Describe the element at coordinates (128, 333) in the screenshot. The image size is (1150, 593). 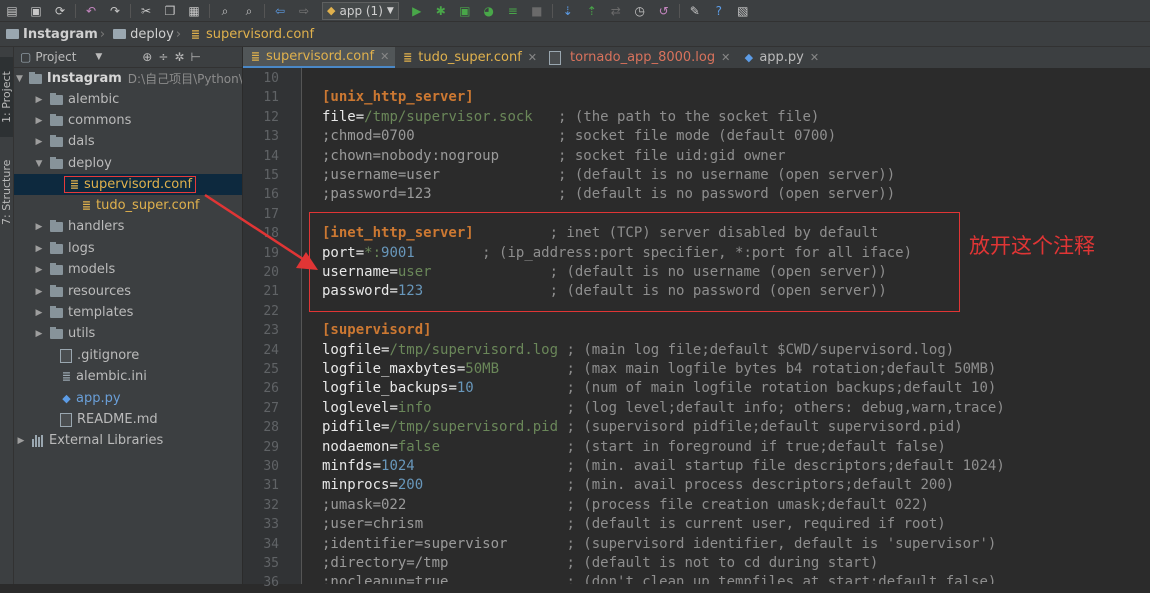
I see `tree-item-utils: ▶ utils` at that location.